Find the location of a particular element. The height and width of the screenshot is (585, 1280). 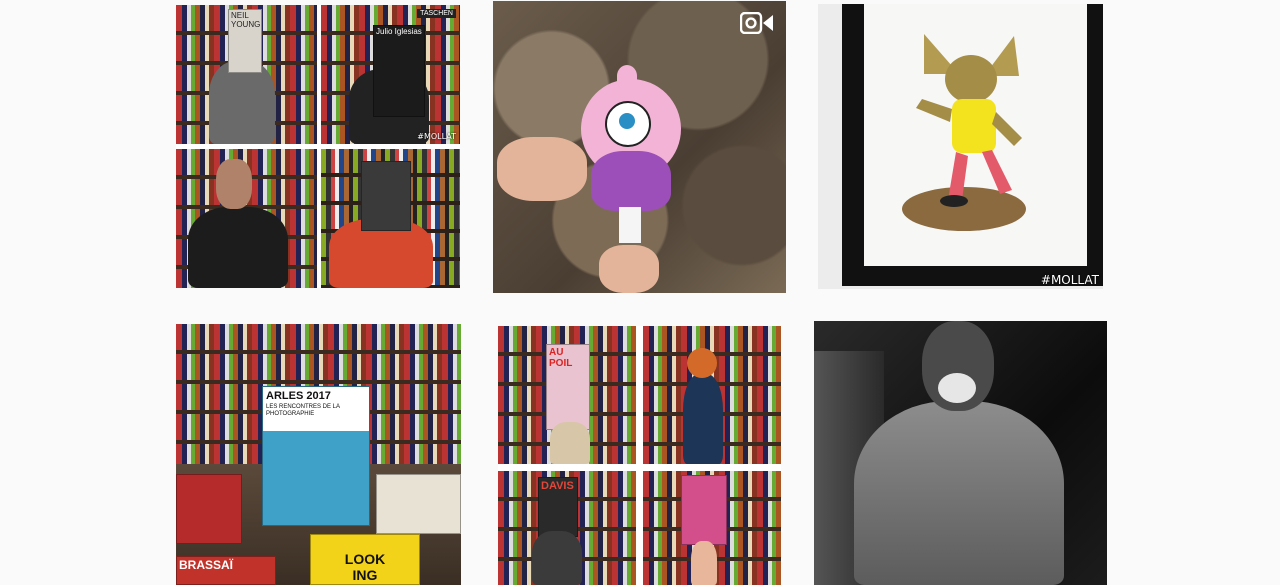

book-cover-au-poil: AU POIL is located at coordinates (568, 387).